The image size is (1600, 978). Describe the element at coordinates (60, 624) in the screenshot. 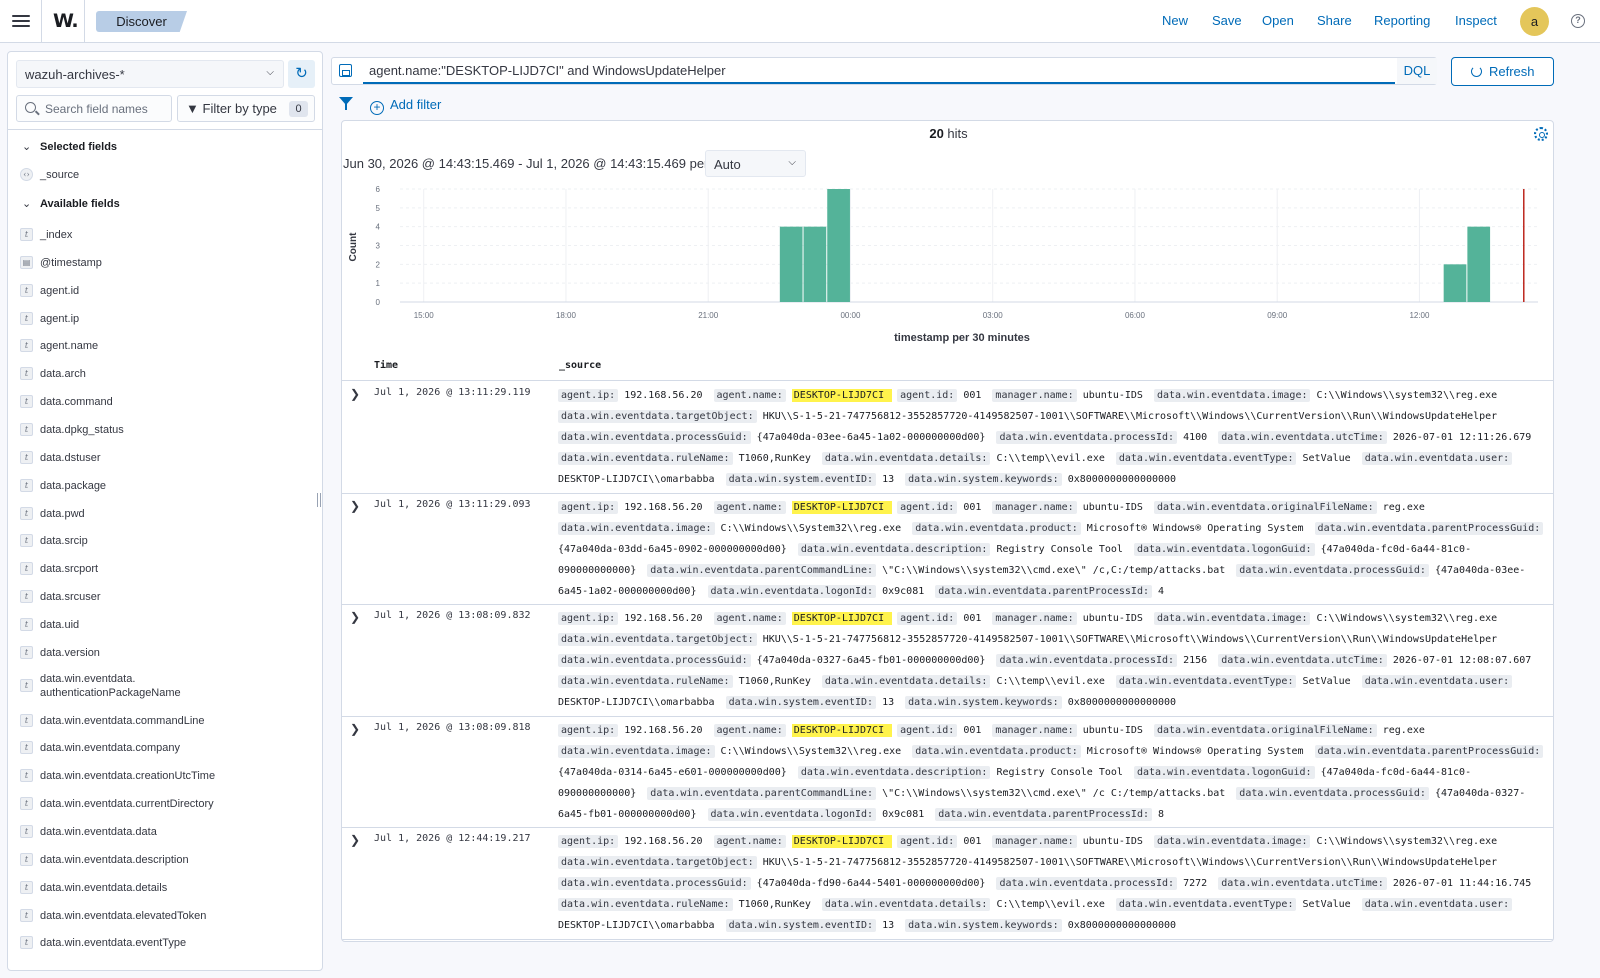

I see `field-name: data.uid` at that location.